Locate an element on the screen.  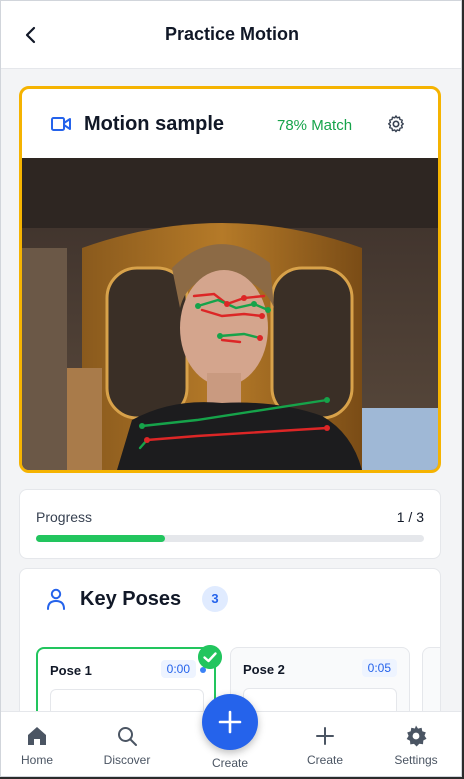
nav-discover: Discover is located at coordinates (127, 744).